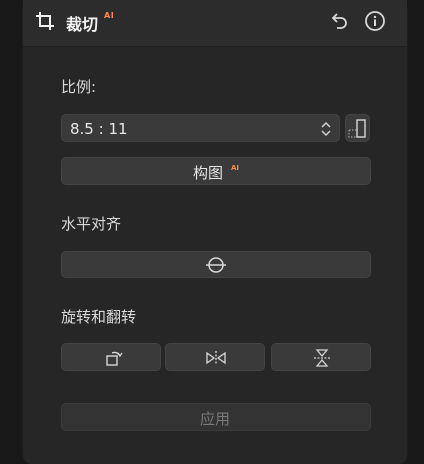 This screenshot has height=464, width=424. I want to click on compose-button: 构图 AI, so click(216, 171).